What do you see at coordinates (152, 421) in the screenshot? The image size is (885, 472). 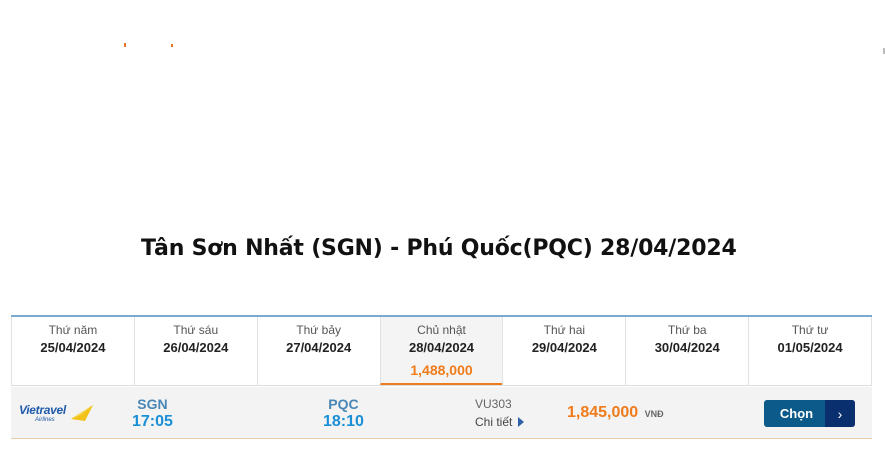 I see `departure-time: 17:05` at bounding box center [152, 421].